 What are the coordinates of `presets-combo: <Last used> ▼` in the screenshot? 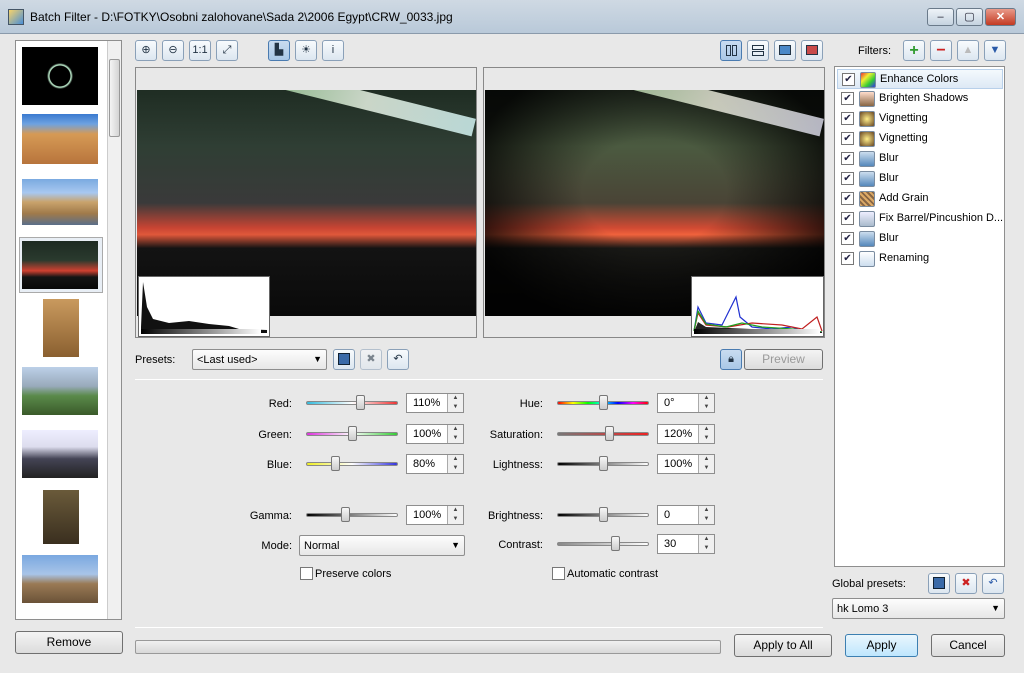 It's located at (259, 359).